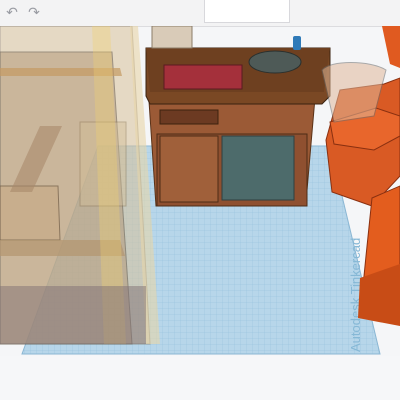 This screenshot has width=400, height=400. Describe the element at coordinates (247, 11) in the screenshot. I see `view-tab` at that location.